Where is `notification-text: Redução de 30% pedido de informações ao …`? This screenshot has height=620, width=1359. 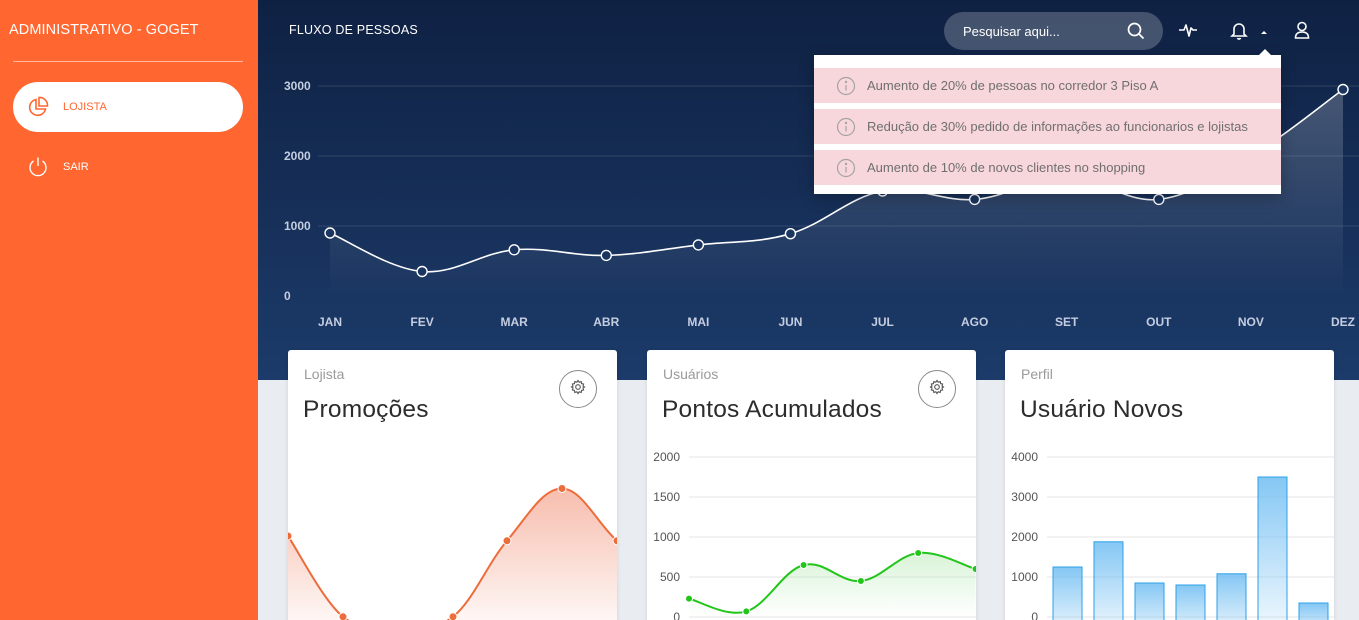
notification-text: Redução de 30% pedido de informações ao … is located at coordinates (1057, 126).